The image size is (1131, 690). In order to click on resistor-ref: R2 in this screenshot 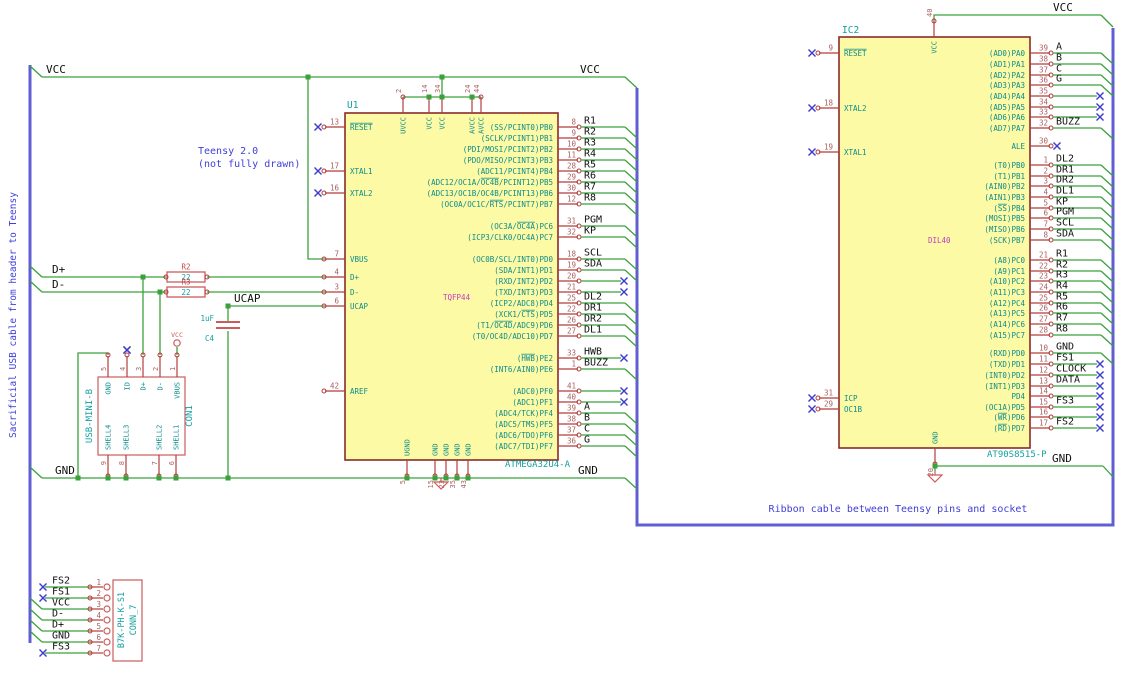, I will do `click(185, 267)`.